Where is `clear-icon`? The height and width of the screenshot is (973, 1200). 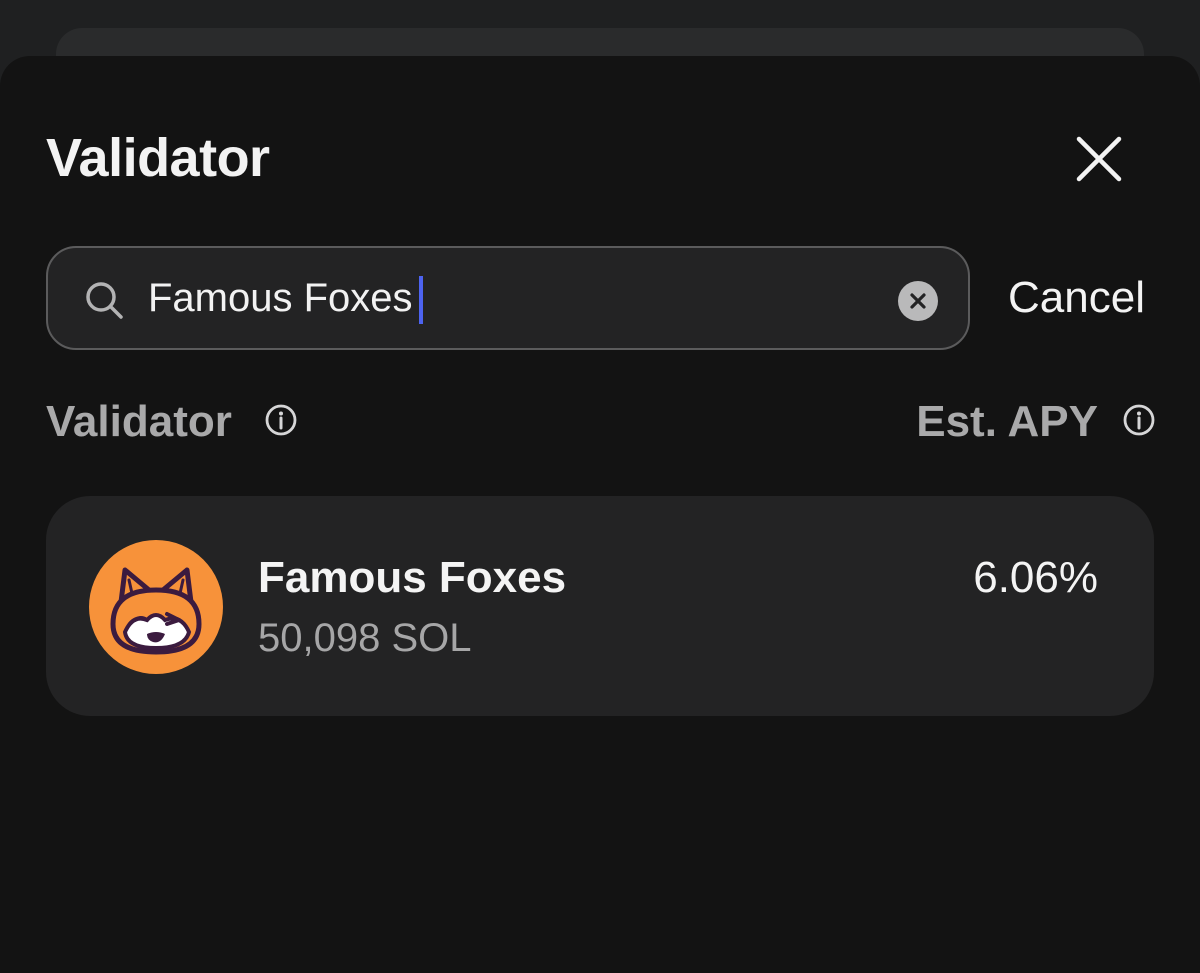
clear-icon is located at coordinates (918, 301).